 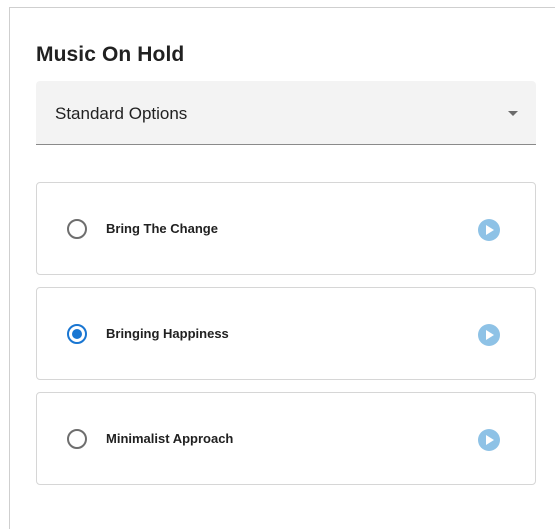 I want to click on chevron-down-icon, so click(x=513, y=113).